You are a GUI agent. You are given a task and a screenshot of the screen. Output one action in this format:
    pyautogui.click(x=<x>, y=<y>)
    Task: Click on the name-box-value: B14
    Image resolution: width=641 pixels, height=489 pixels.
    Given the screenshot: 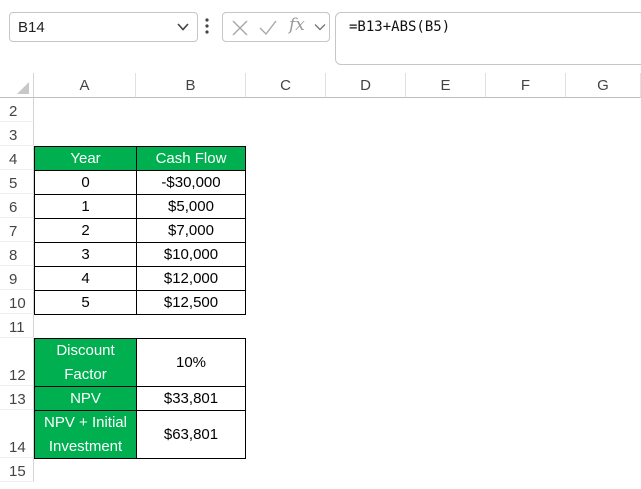 What is the action you would take?
    pyautogui.click(x=31, y=27)
    